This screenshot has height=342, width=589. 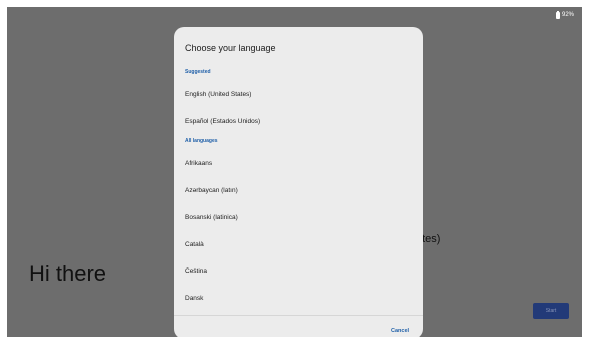 I want to click on language-option: Català, so click(x=298, y=244).